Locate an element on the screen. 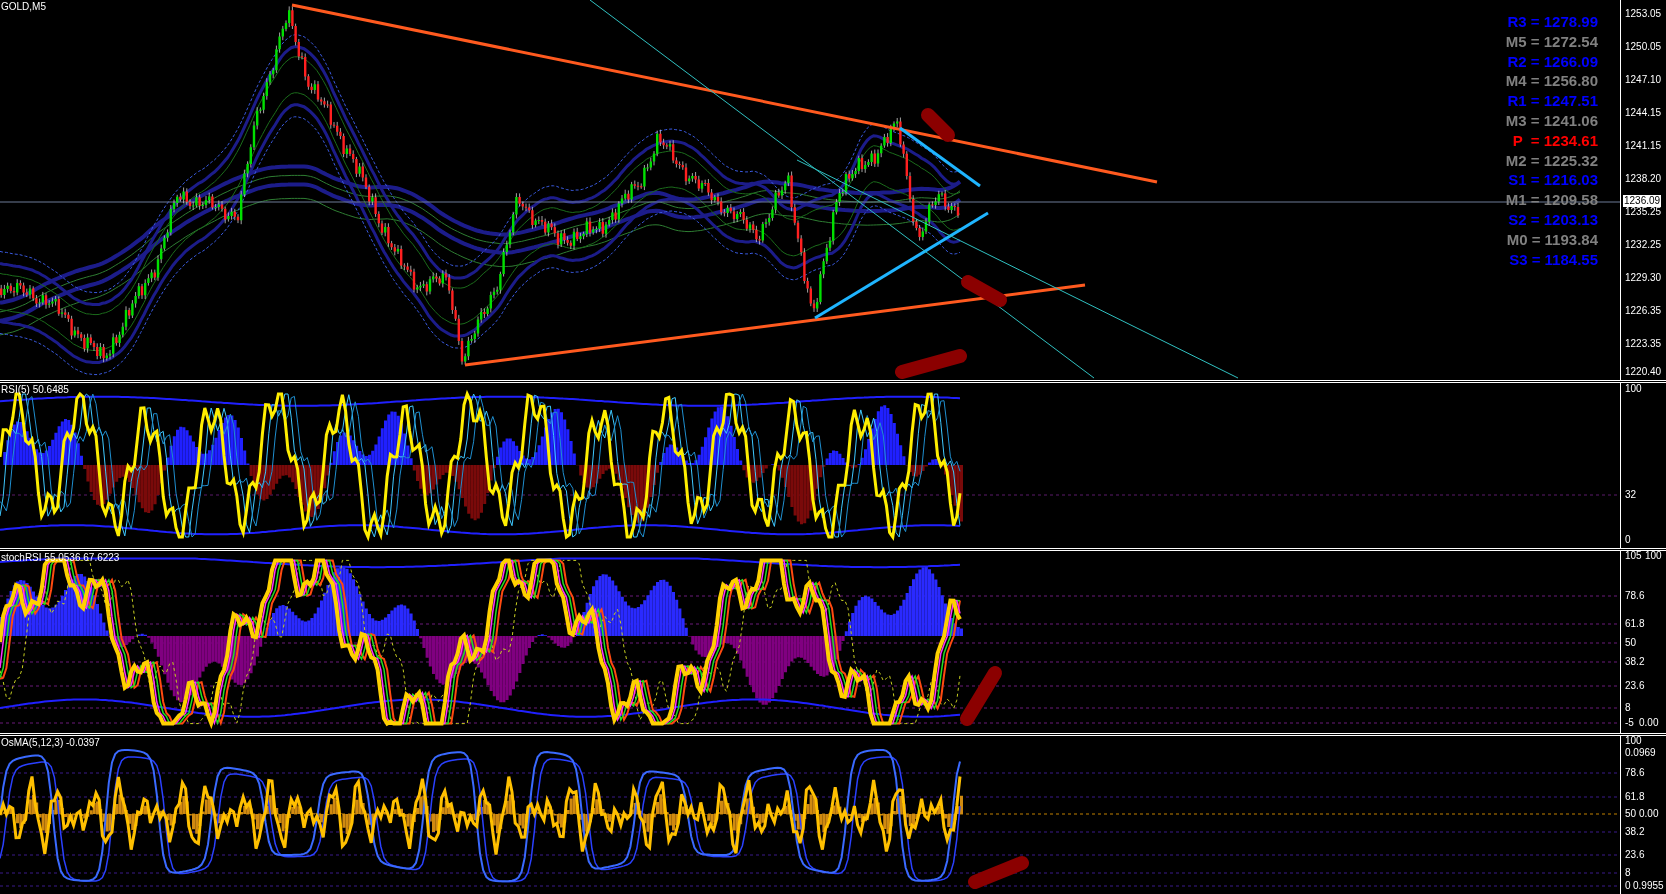 The image size is (1666, 894). axis-tick-label: 1220.40 is located at coordinates (1643, 372).